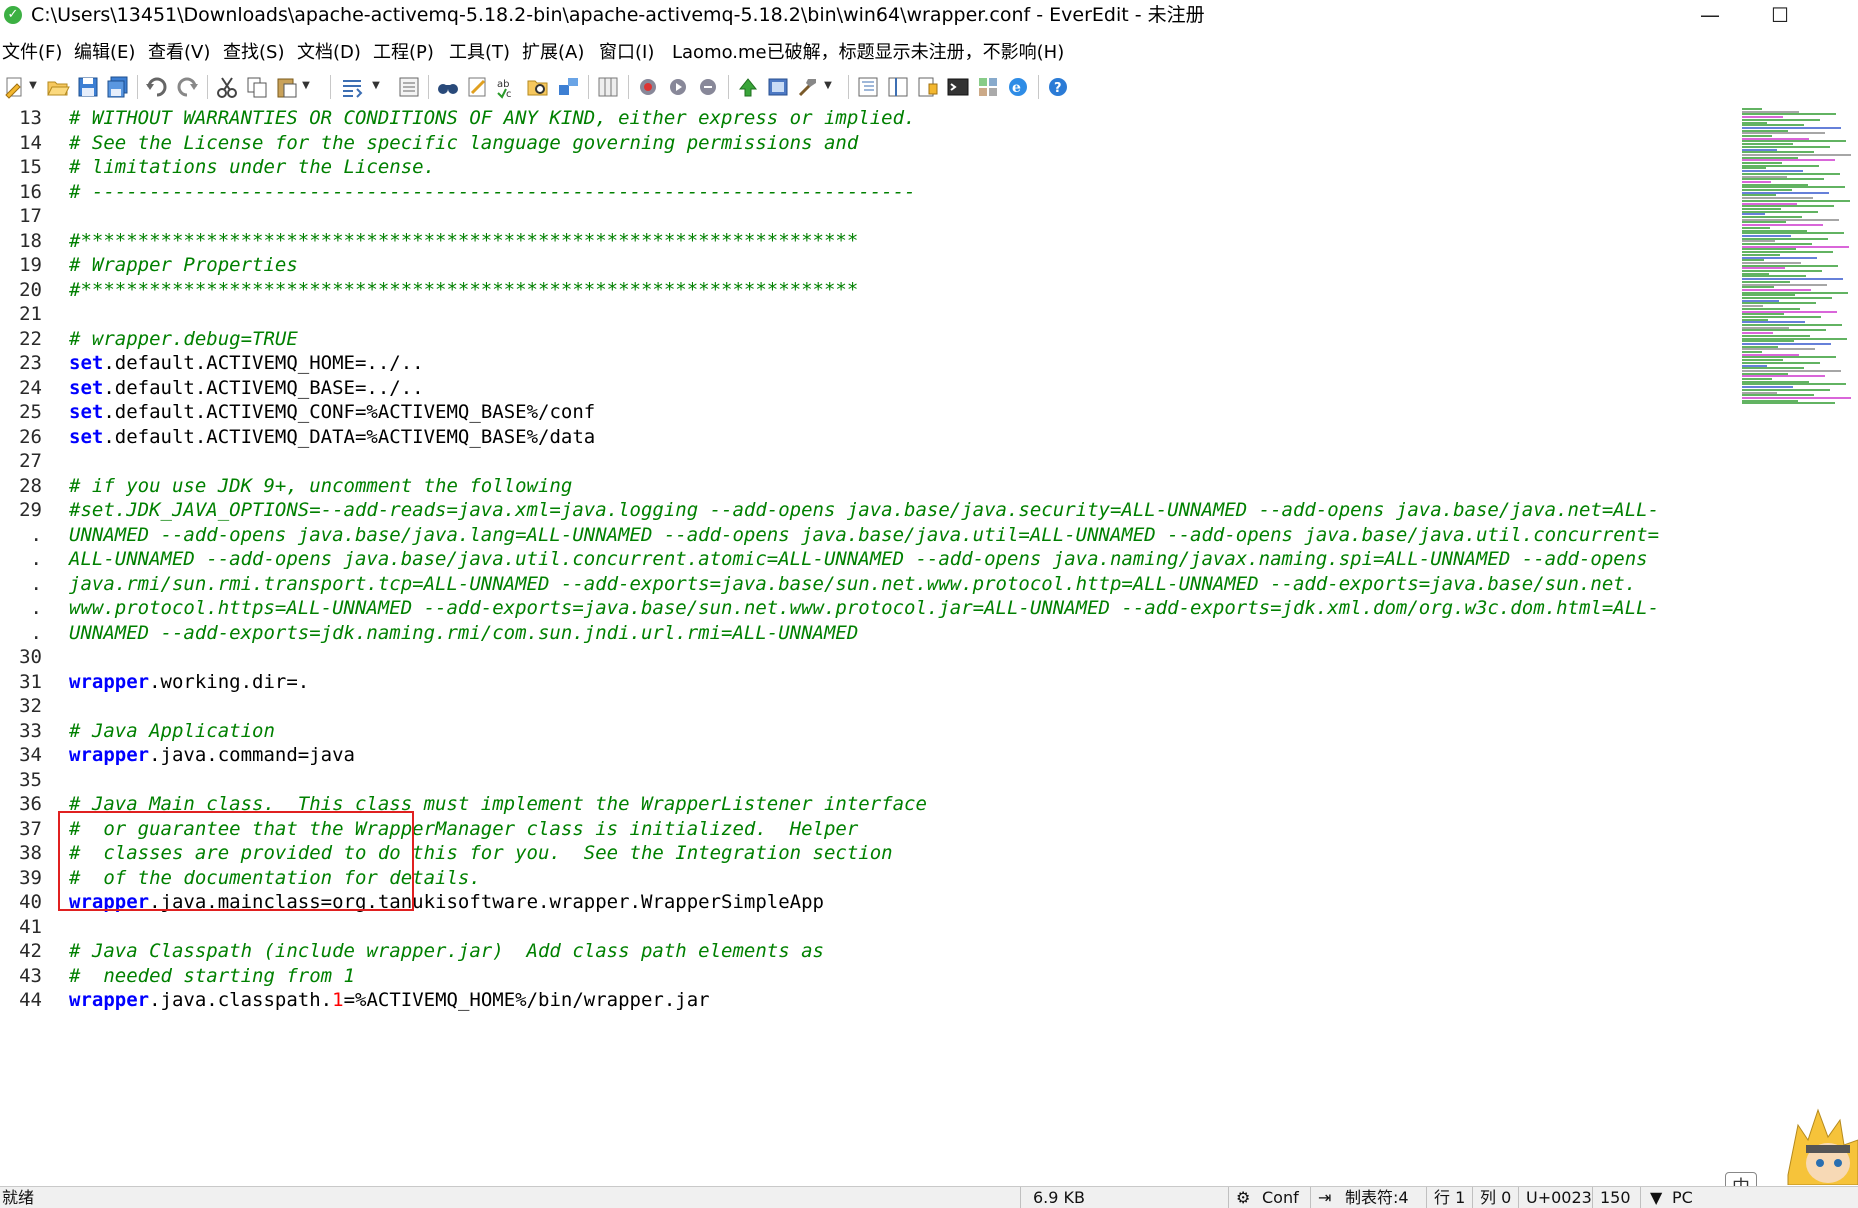  Describe the element at coordinates (1377, 1198) in the screenshot. I see `status-tab-size: 制表符:4` at that location.